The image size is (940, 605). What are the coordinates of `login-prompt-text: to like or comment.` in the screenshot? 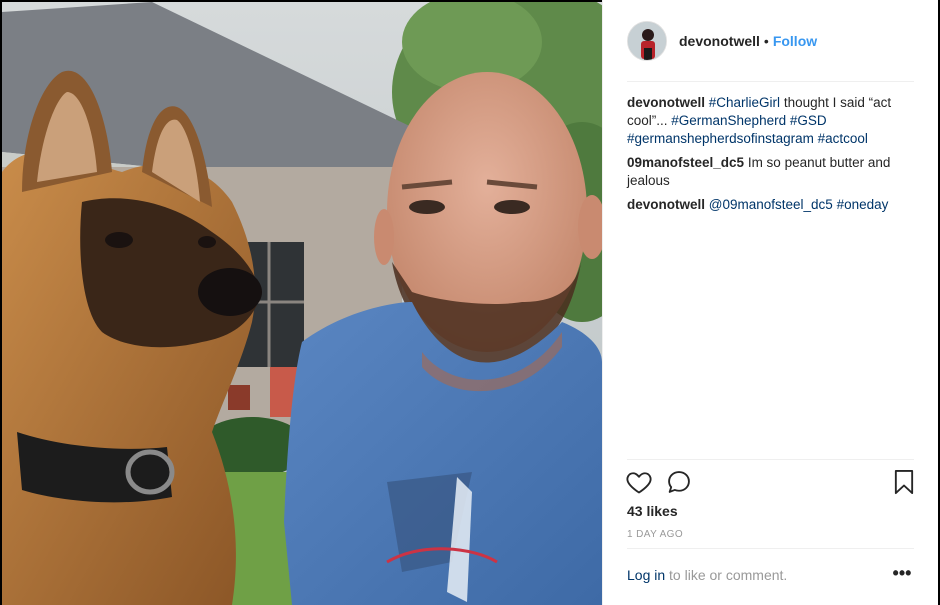 It's located at (726, 575).